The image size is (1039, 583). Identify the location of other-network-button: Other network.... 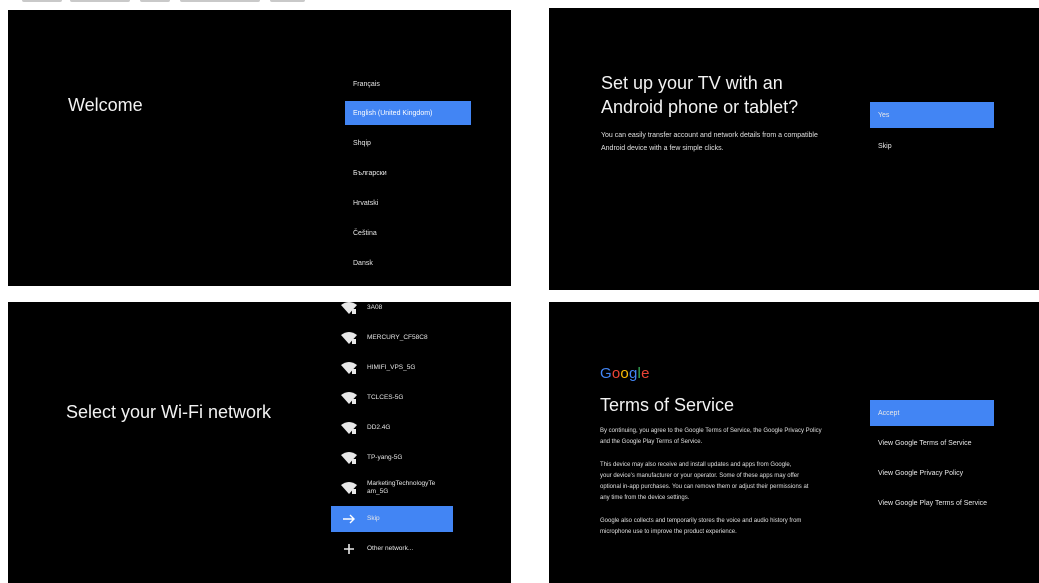
(392, 549).